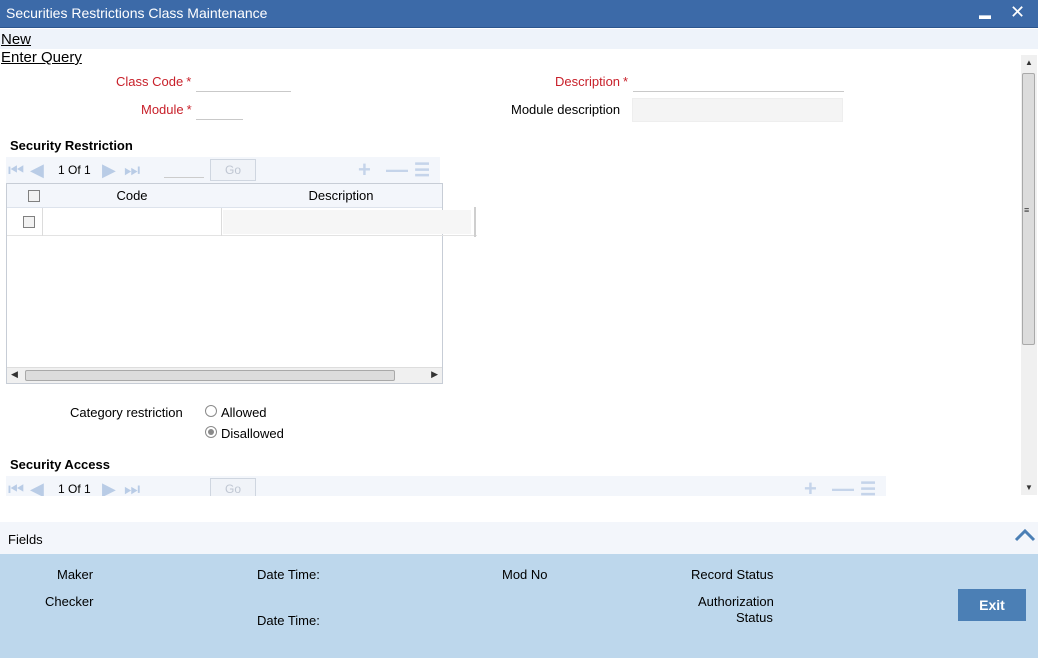 The height and width of the screenshot is (658, 1038). I want to click on form-vertical-scrollbar: ▲ ≡ ▼, so click(1029, 275).